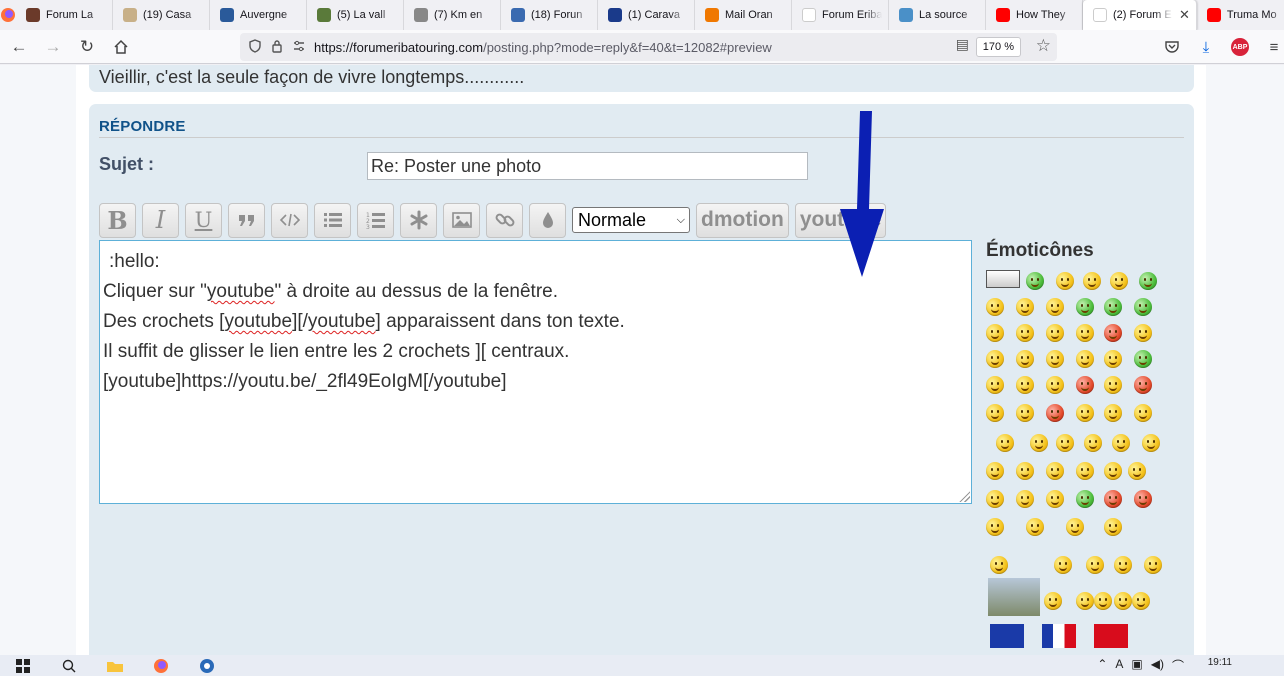  What do you see at coordinates (299, 47) in the screenshot?
I see `permissions-icon` at bounding box center [299, 47].